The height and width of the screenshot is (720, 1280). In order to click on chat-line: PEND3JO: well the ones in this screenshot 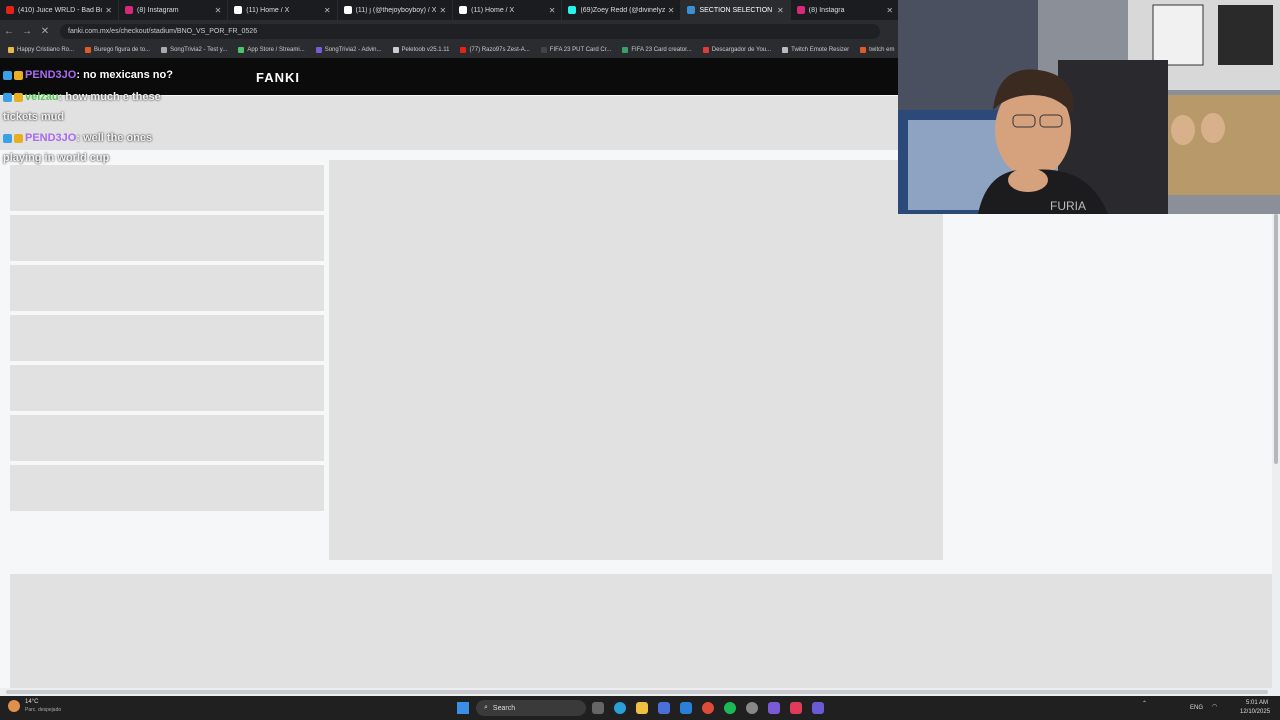, I will do `click(77, 138)`.